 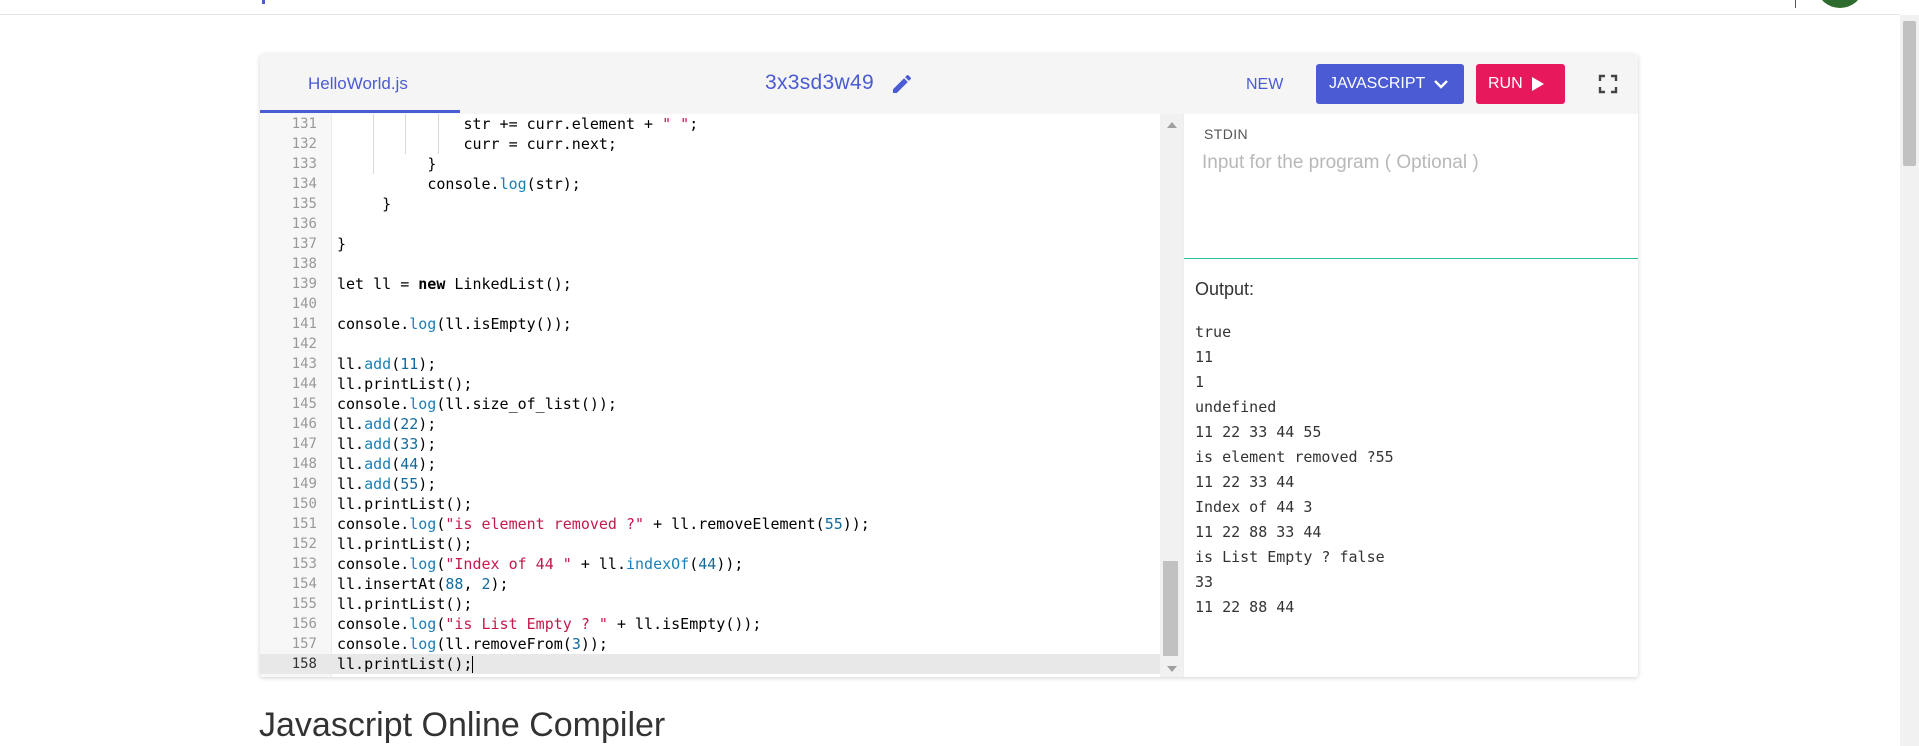 What do you see at coordinates (710, 444) in the screenshot?
I see `code-line: 147 ll.add(33);` at bounding box center [710, 444].